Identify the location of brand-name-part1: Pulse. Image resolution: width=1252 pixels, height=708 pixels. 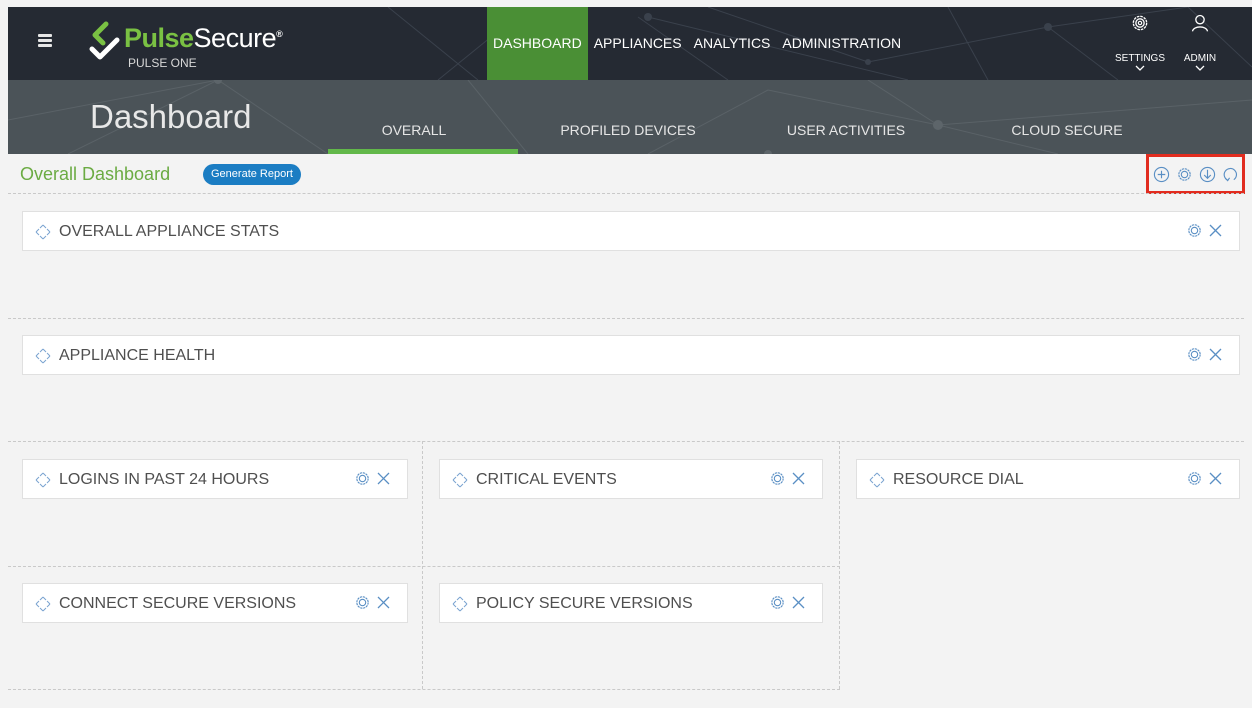
(159, 38).